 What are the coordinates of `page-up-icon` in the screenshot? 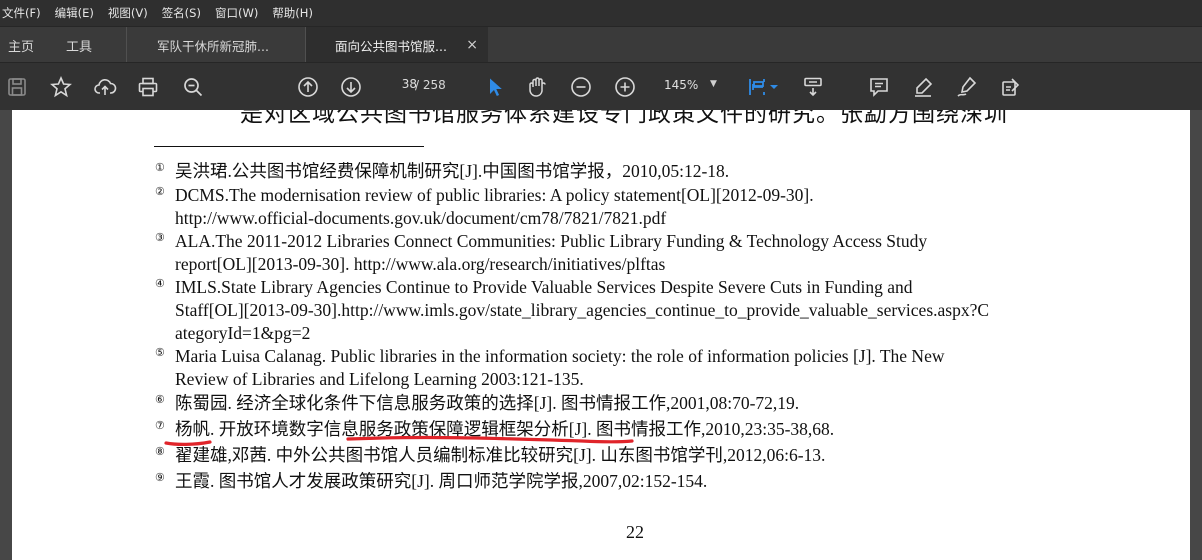 It's located at (308, 87).